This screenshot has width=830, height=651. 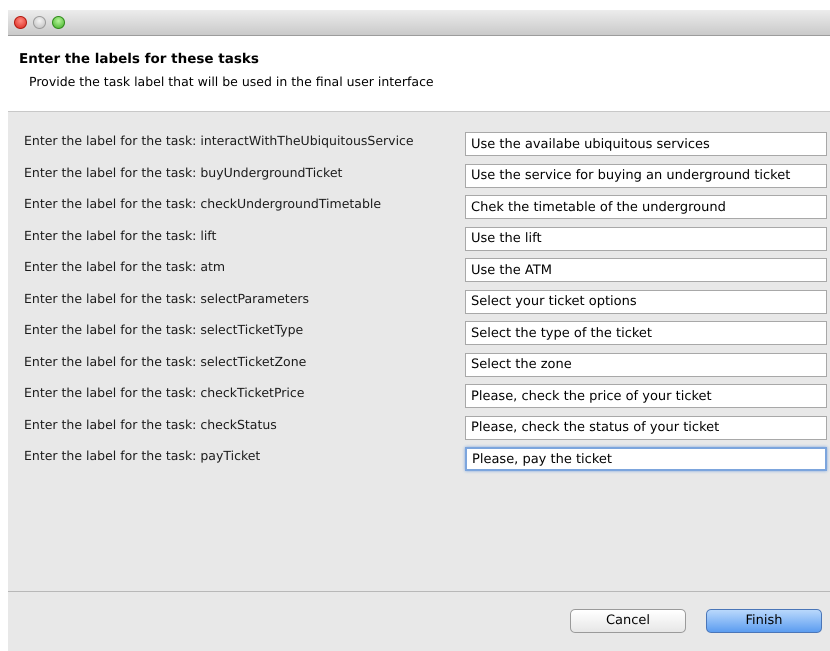 What do you see at coordinates (167, 298) in the screenshot?
I see `task-label: Enter the label for the task: selectParameters` at bounding box center [167, 298].